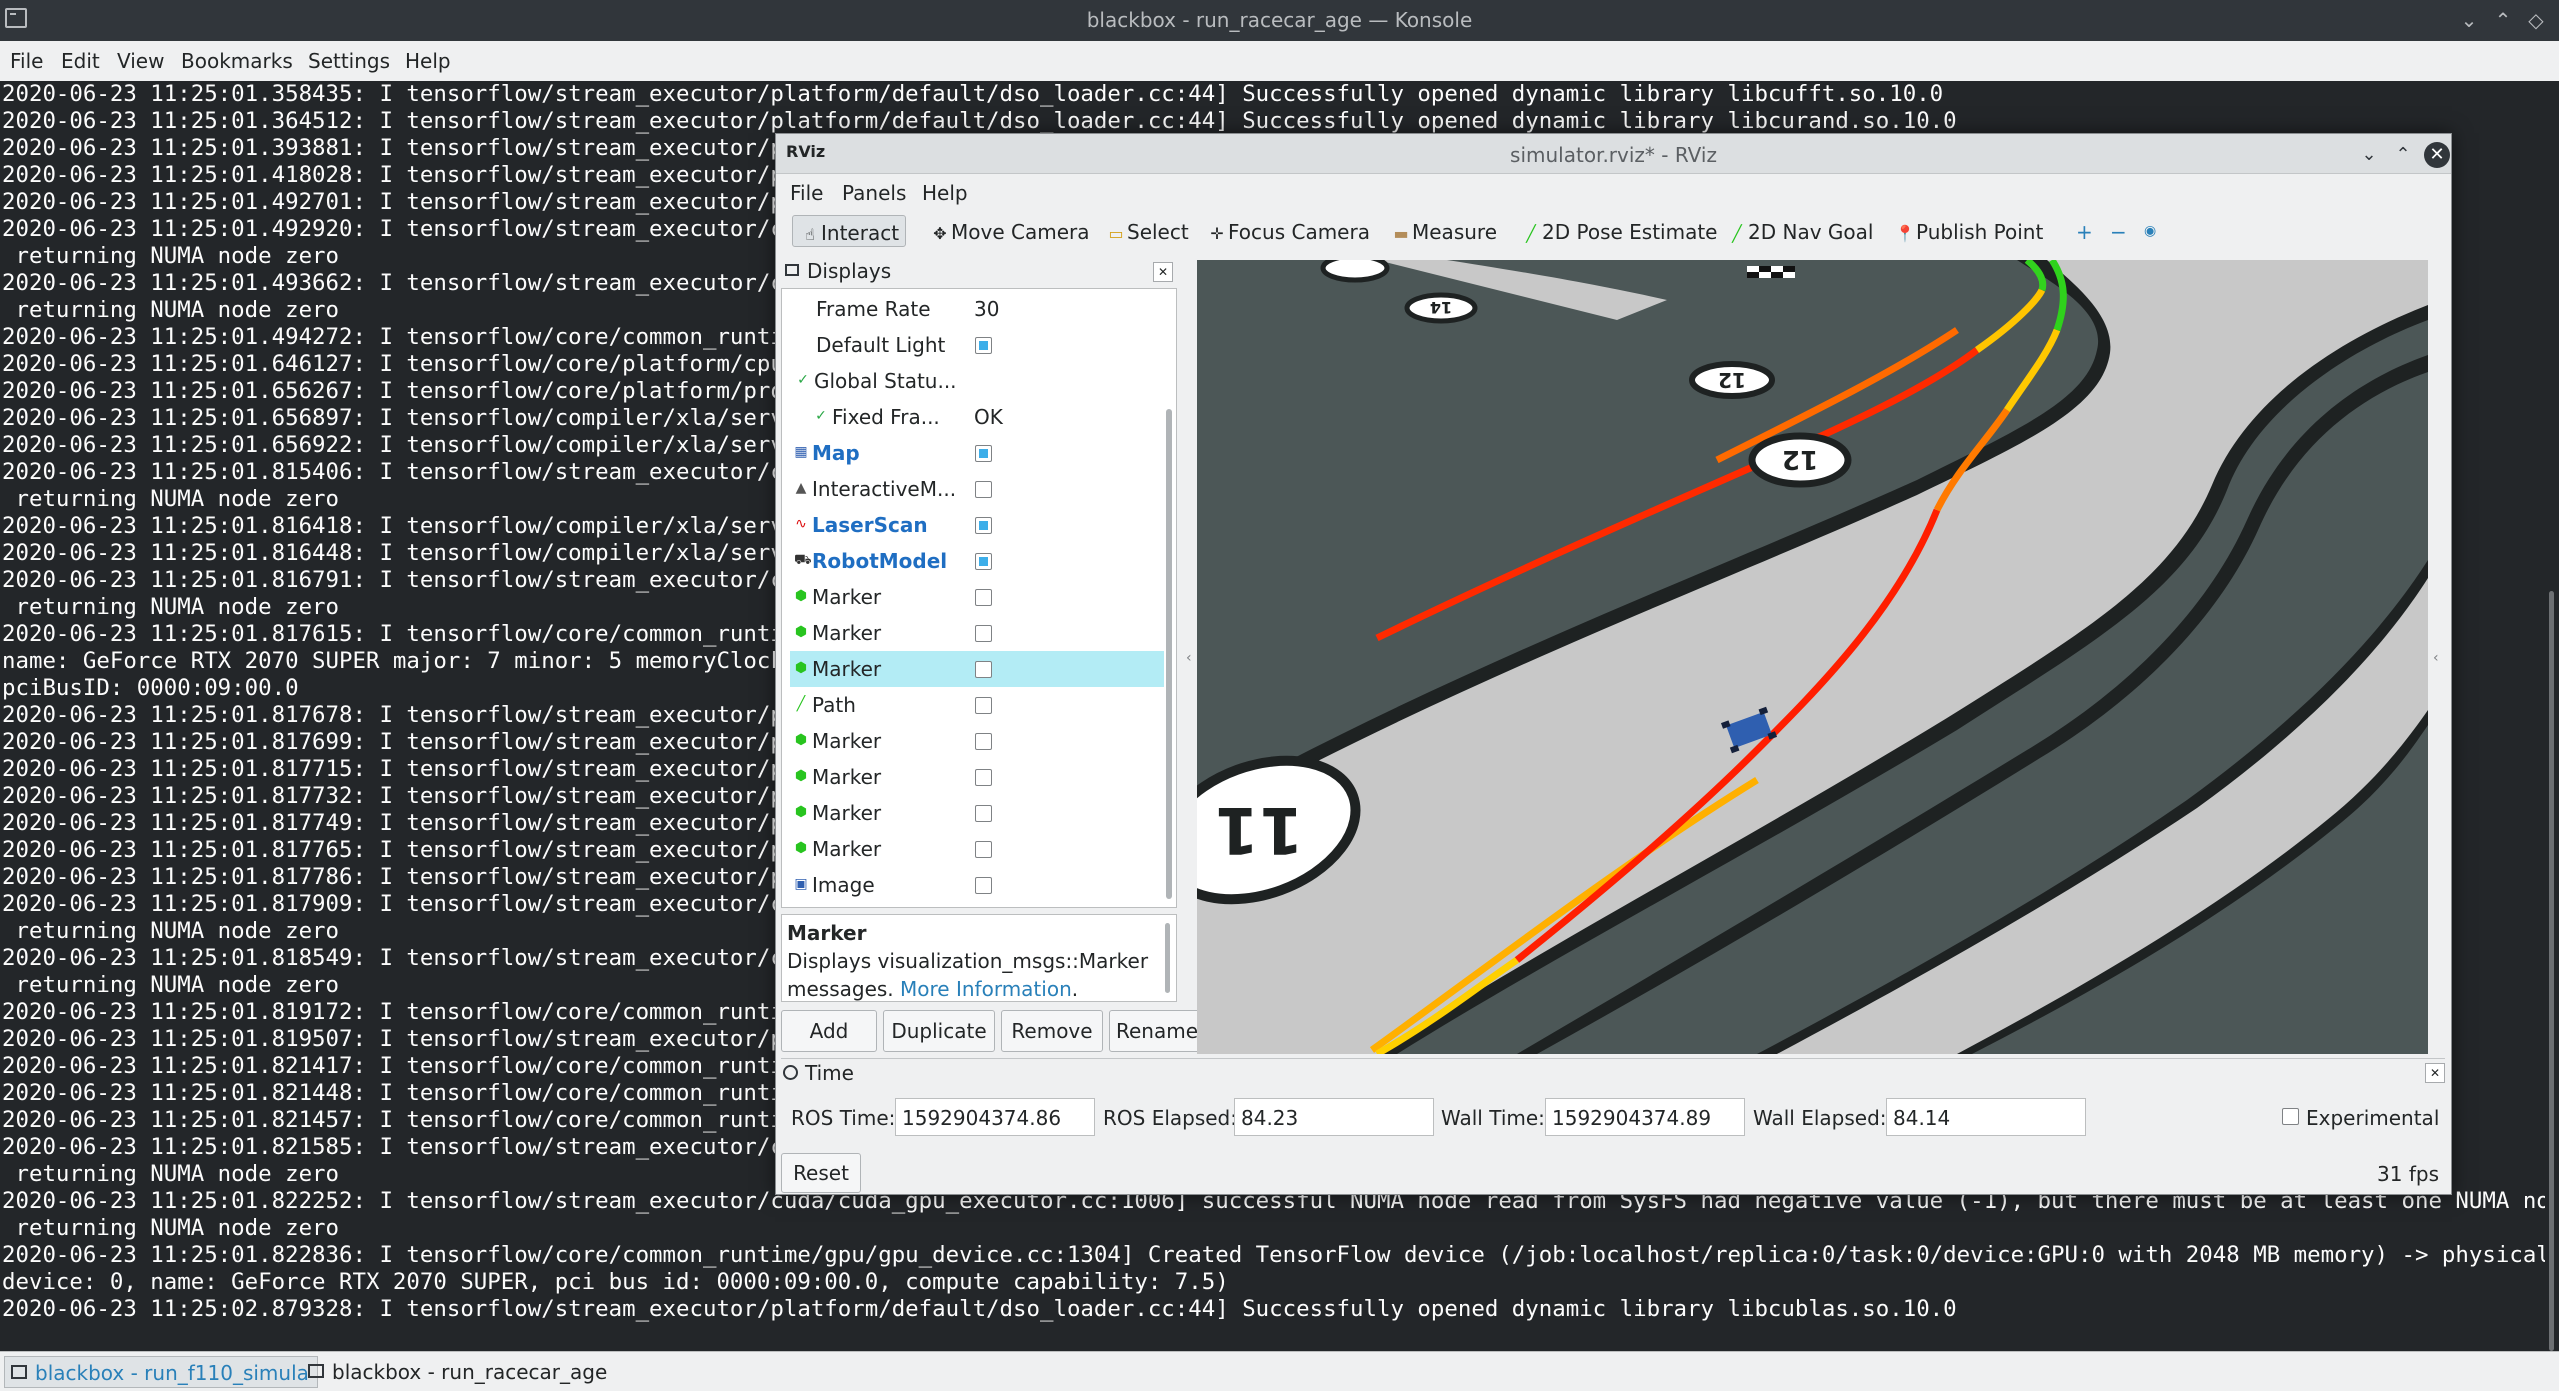 Image resolution: width=2559 pixels, height=1391 pixels. What do you see at coordinates (161, 1372) in the screenshot?
I see `tab-run-f110-simula: blackbox - run_f110_simula` at bounding box center [161, 1372].